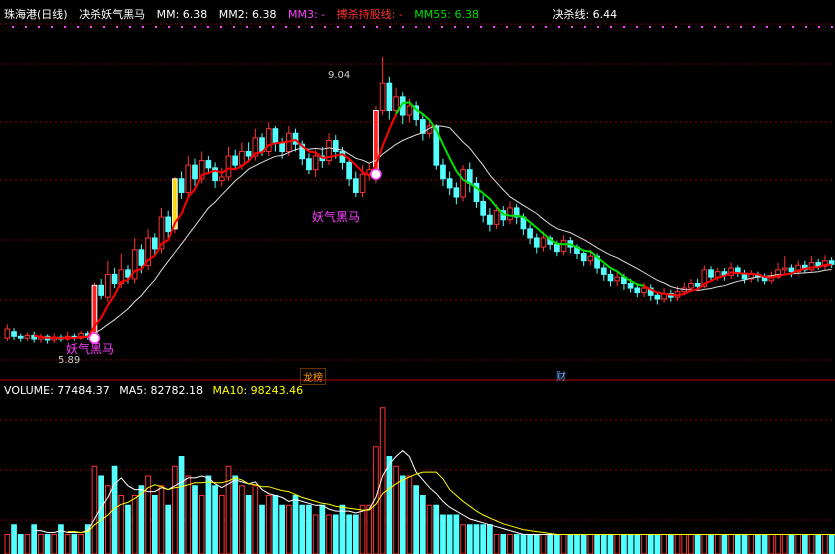 The image size is (835, 554). Describe the element at coordinates (446, 14) in the screenshot. I see `mm55-value: MM55: 6.38` at that location.